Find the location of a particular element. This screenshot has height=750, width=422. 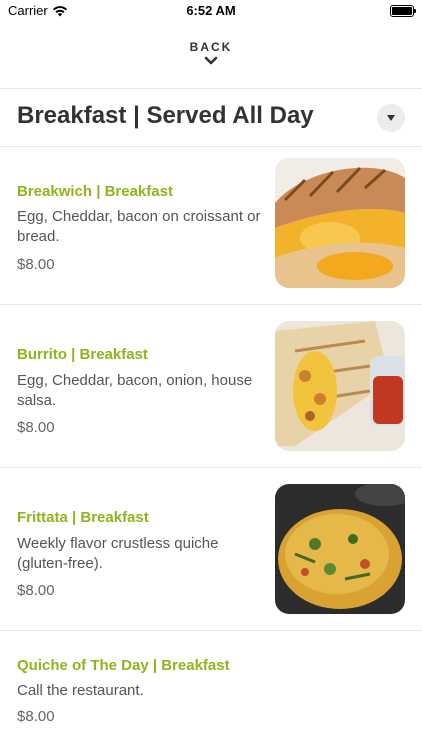

battery-icon is located at coordinates (403, 11).